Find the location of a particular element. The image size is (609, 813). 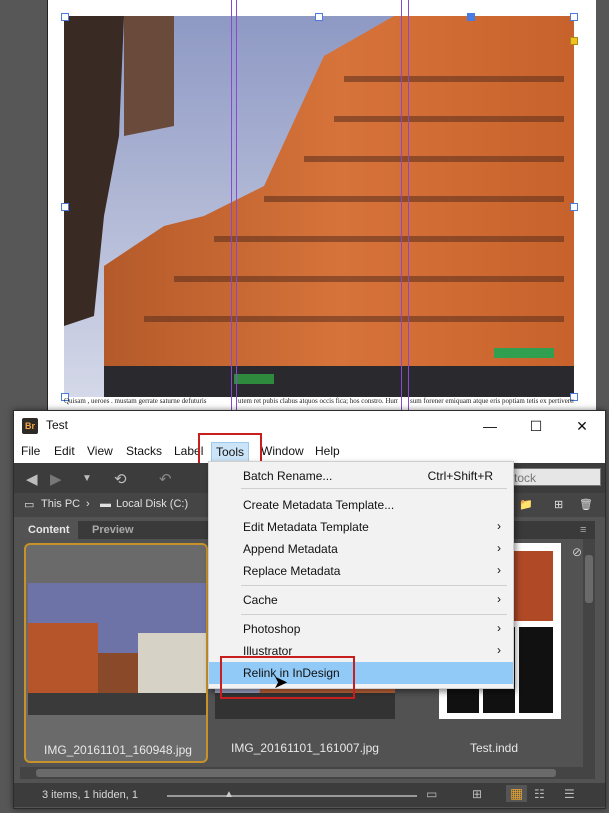

thumbnail-image is located at coordinates (117, 649).